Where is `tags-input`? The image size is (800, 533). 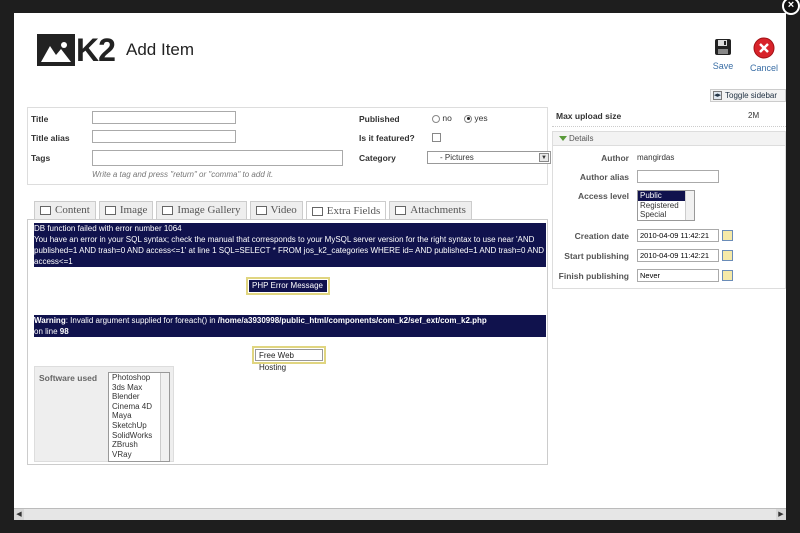
tags-input is located at coordinates (217, 158).